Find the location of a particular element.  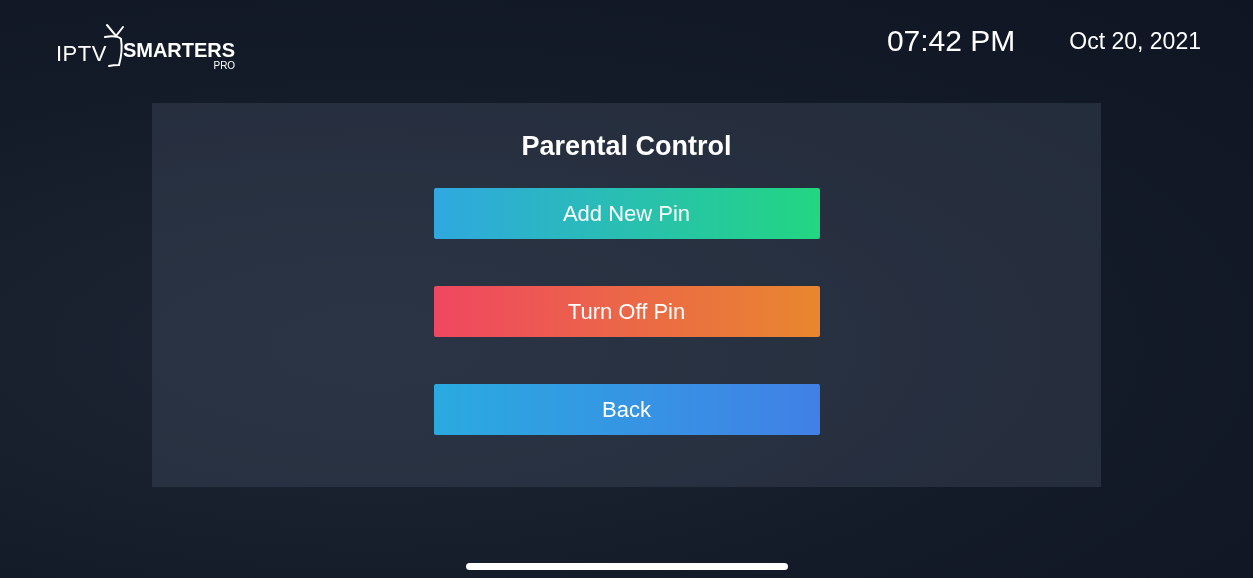

logo-text: IPTV is located at coordinates (81, 53).